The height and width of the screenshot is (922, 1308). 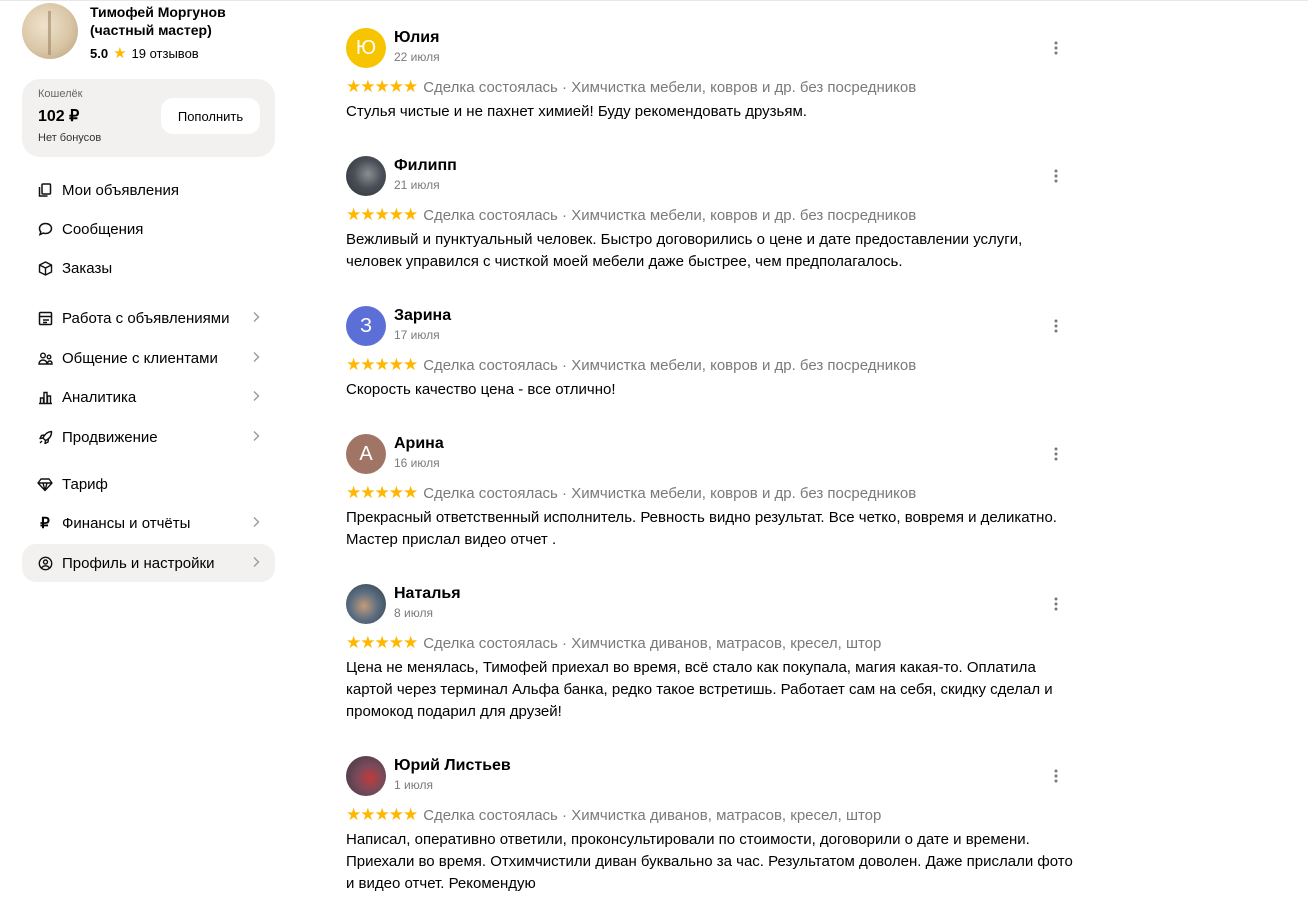 I want to click on sidebar-item-label: Профиль и настройки, so click(x=138, y=563).